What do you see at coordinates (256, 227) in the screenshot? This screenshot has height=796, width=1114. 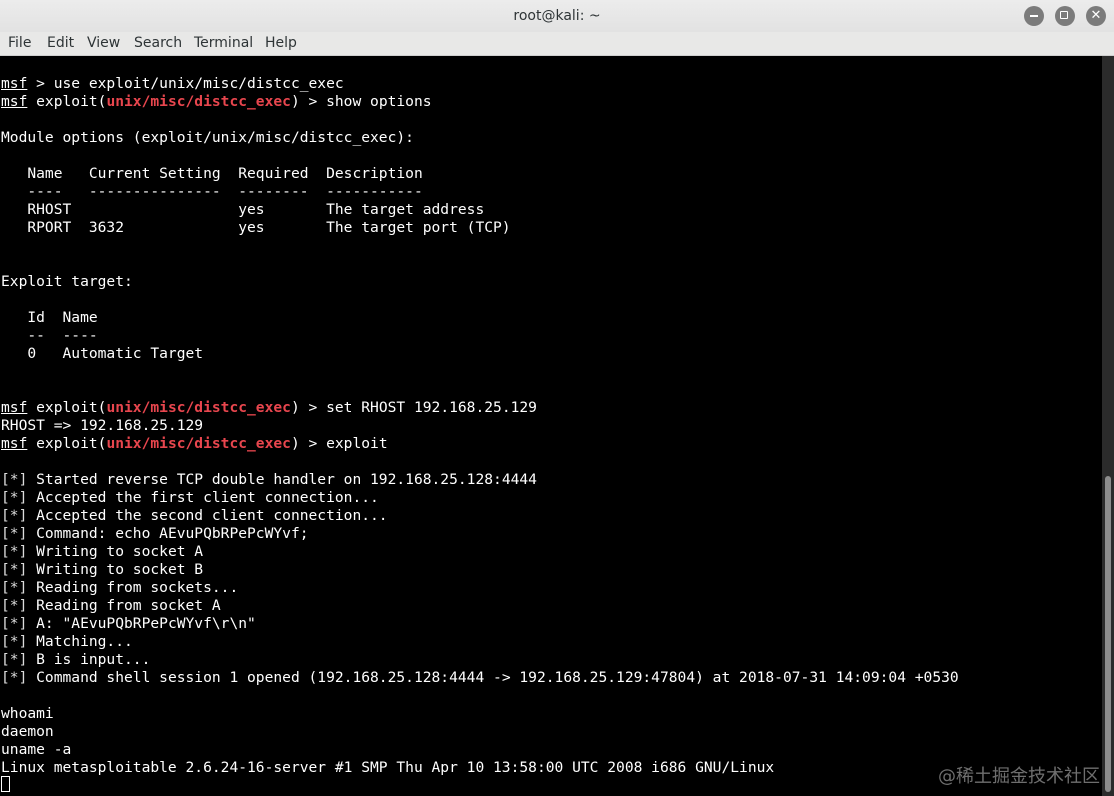 I see `options-table-row: RPORT 3632 yes The target port (TCP)` at bounding box center [256, 227].